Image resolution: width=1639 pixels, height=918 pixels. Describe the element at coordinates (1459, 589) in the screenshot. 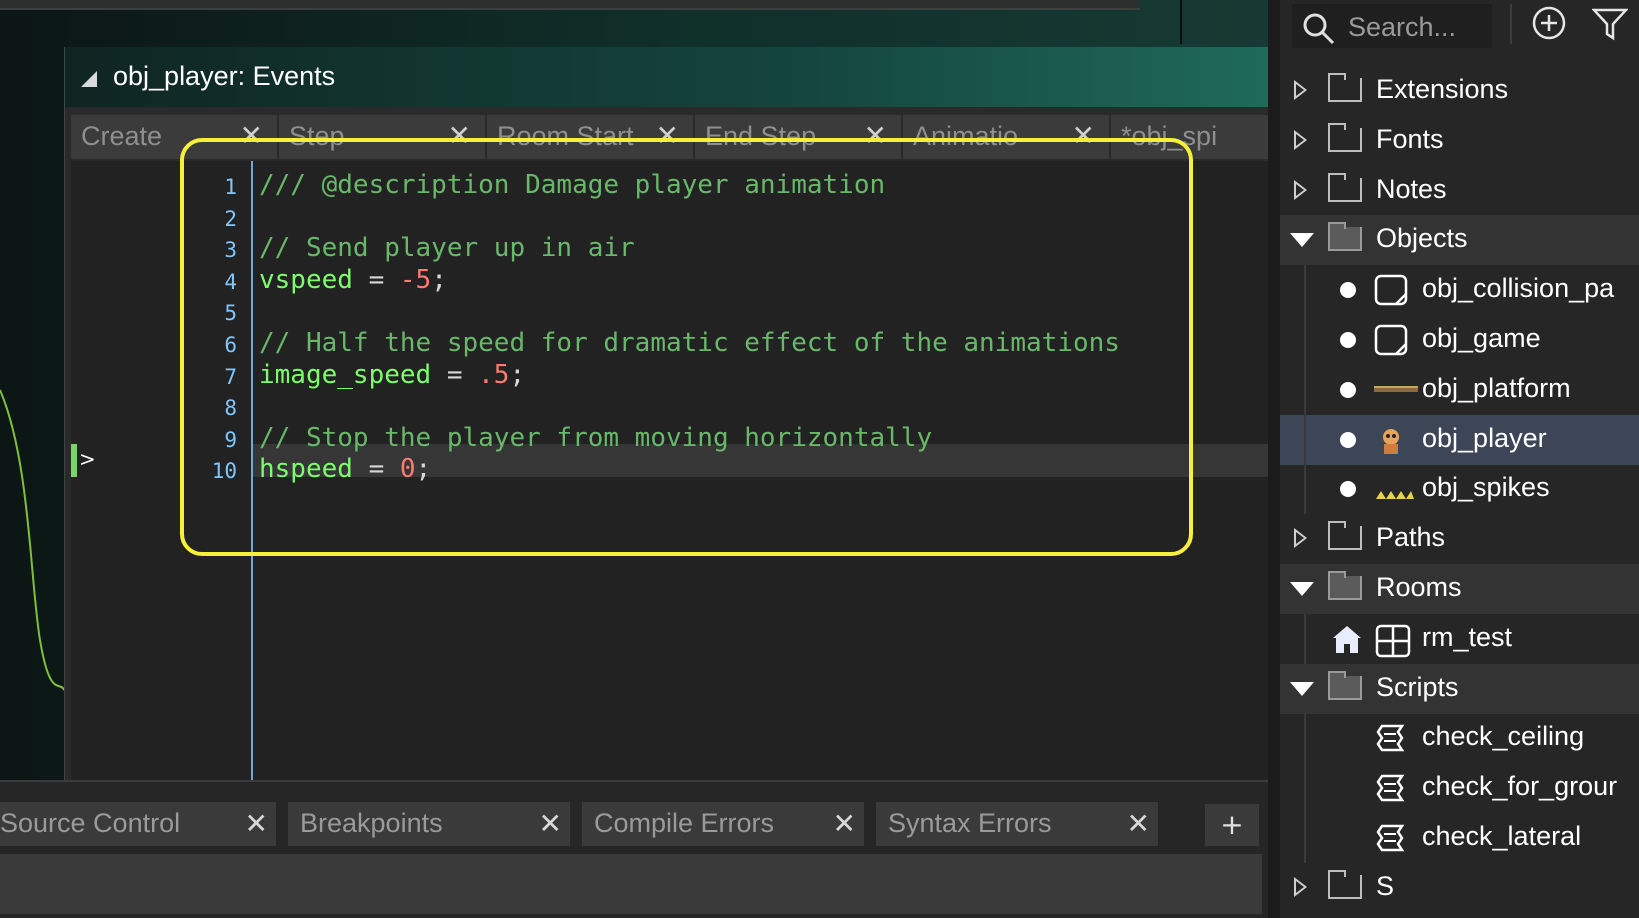

I see `tree-folder: Rooms` at that location.